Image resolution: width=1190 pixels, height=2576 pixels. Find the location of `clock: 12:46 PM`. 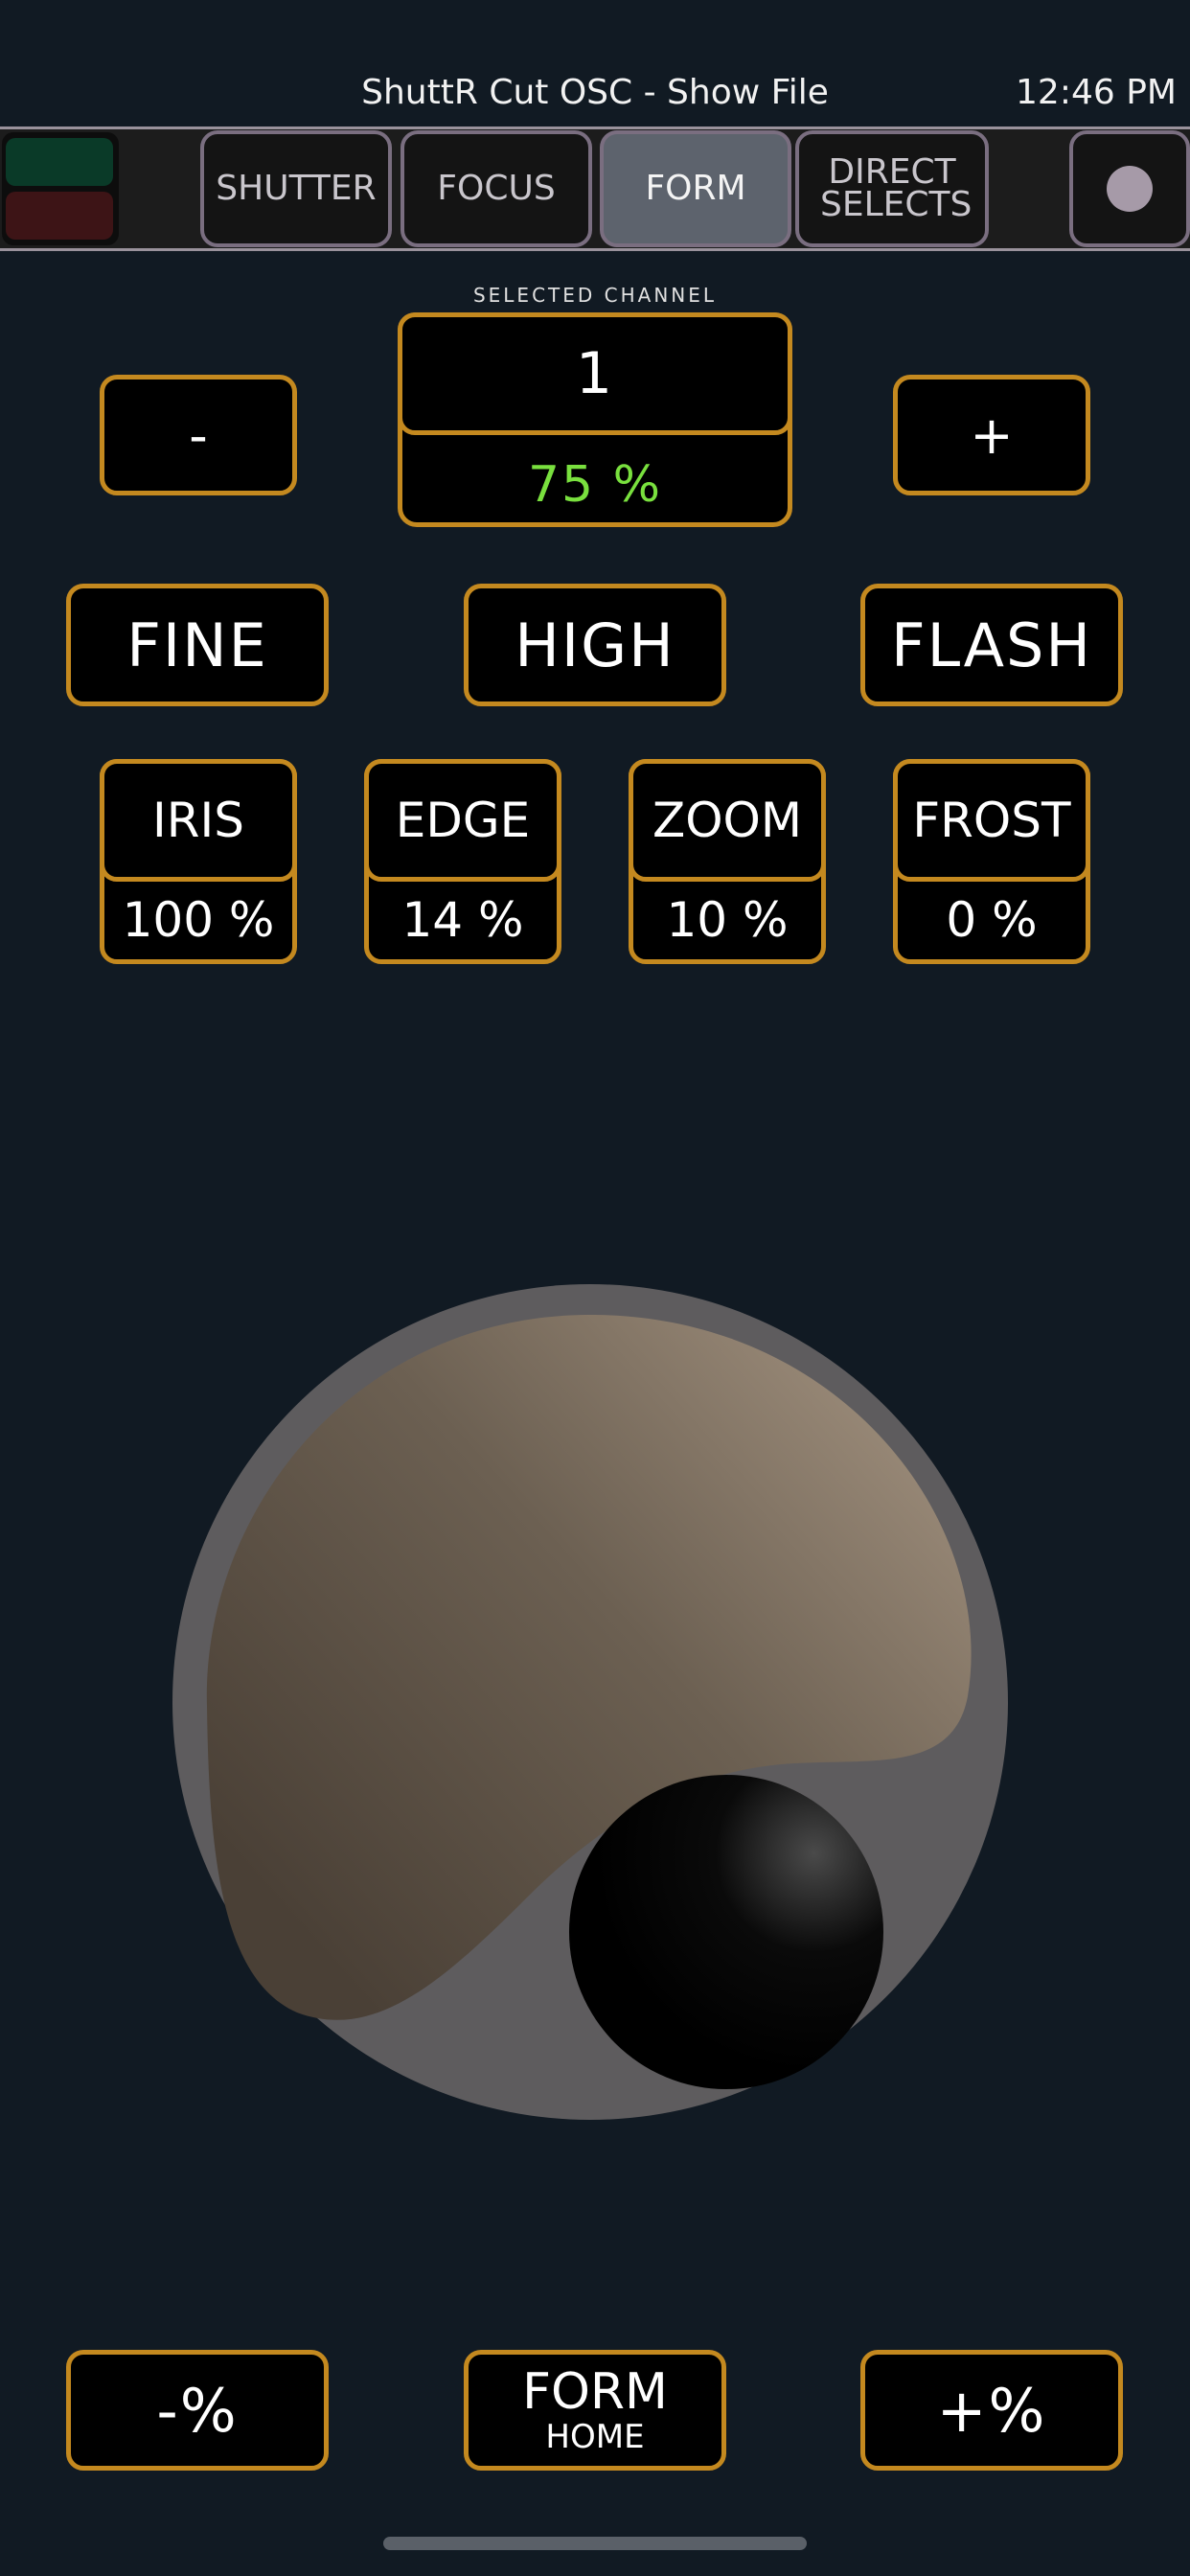

clock: 12:46 PM is located at coordinates (1097, 92).